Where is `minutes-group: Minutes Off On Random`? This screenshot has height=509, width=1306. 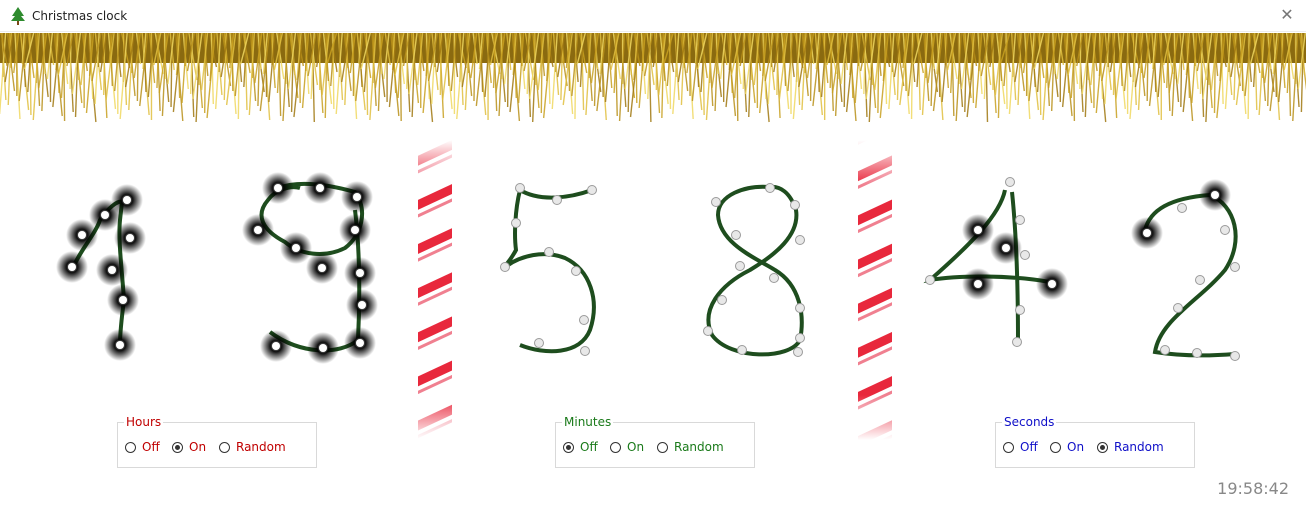 minutes-group: Minutes Off On Random is located at coordinates (655, 441).